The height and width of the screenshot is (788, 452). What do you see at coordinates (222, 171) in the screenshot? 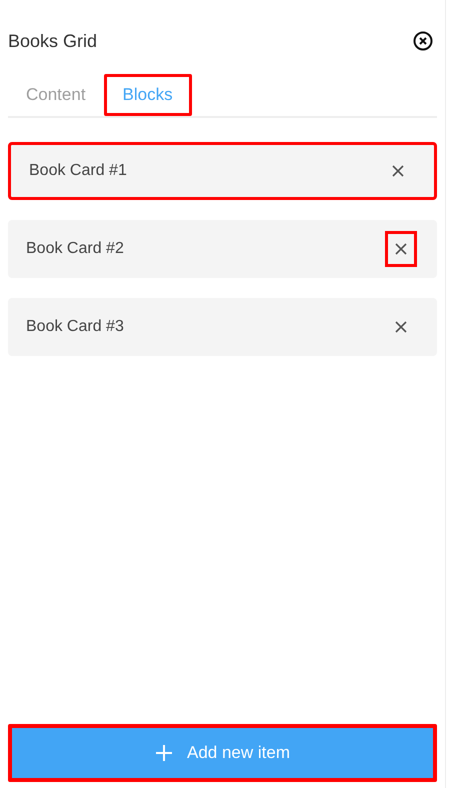
I see `block-item: Book Card #1` at bounding box center [222, 171].